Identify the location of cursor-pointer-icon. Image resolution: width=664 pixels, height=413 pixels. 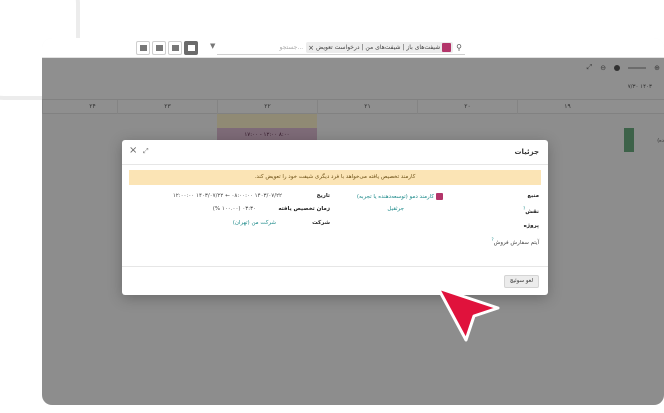
(468, 314).